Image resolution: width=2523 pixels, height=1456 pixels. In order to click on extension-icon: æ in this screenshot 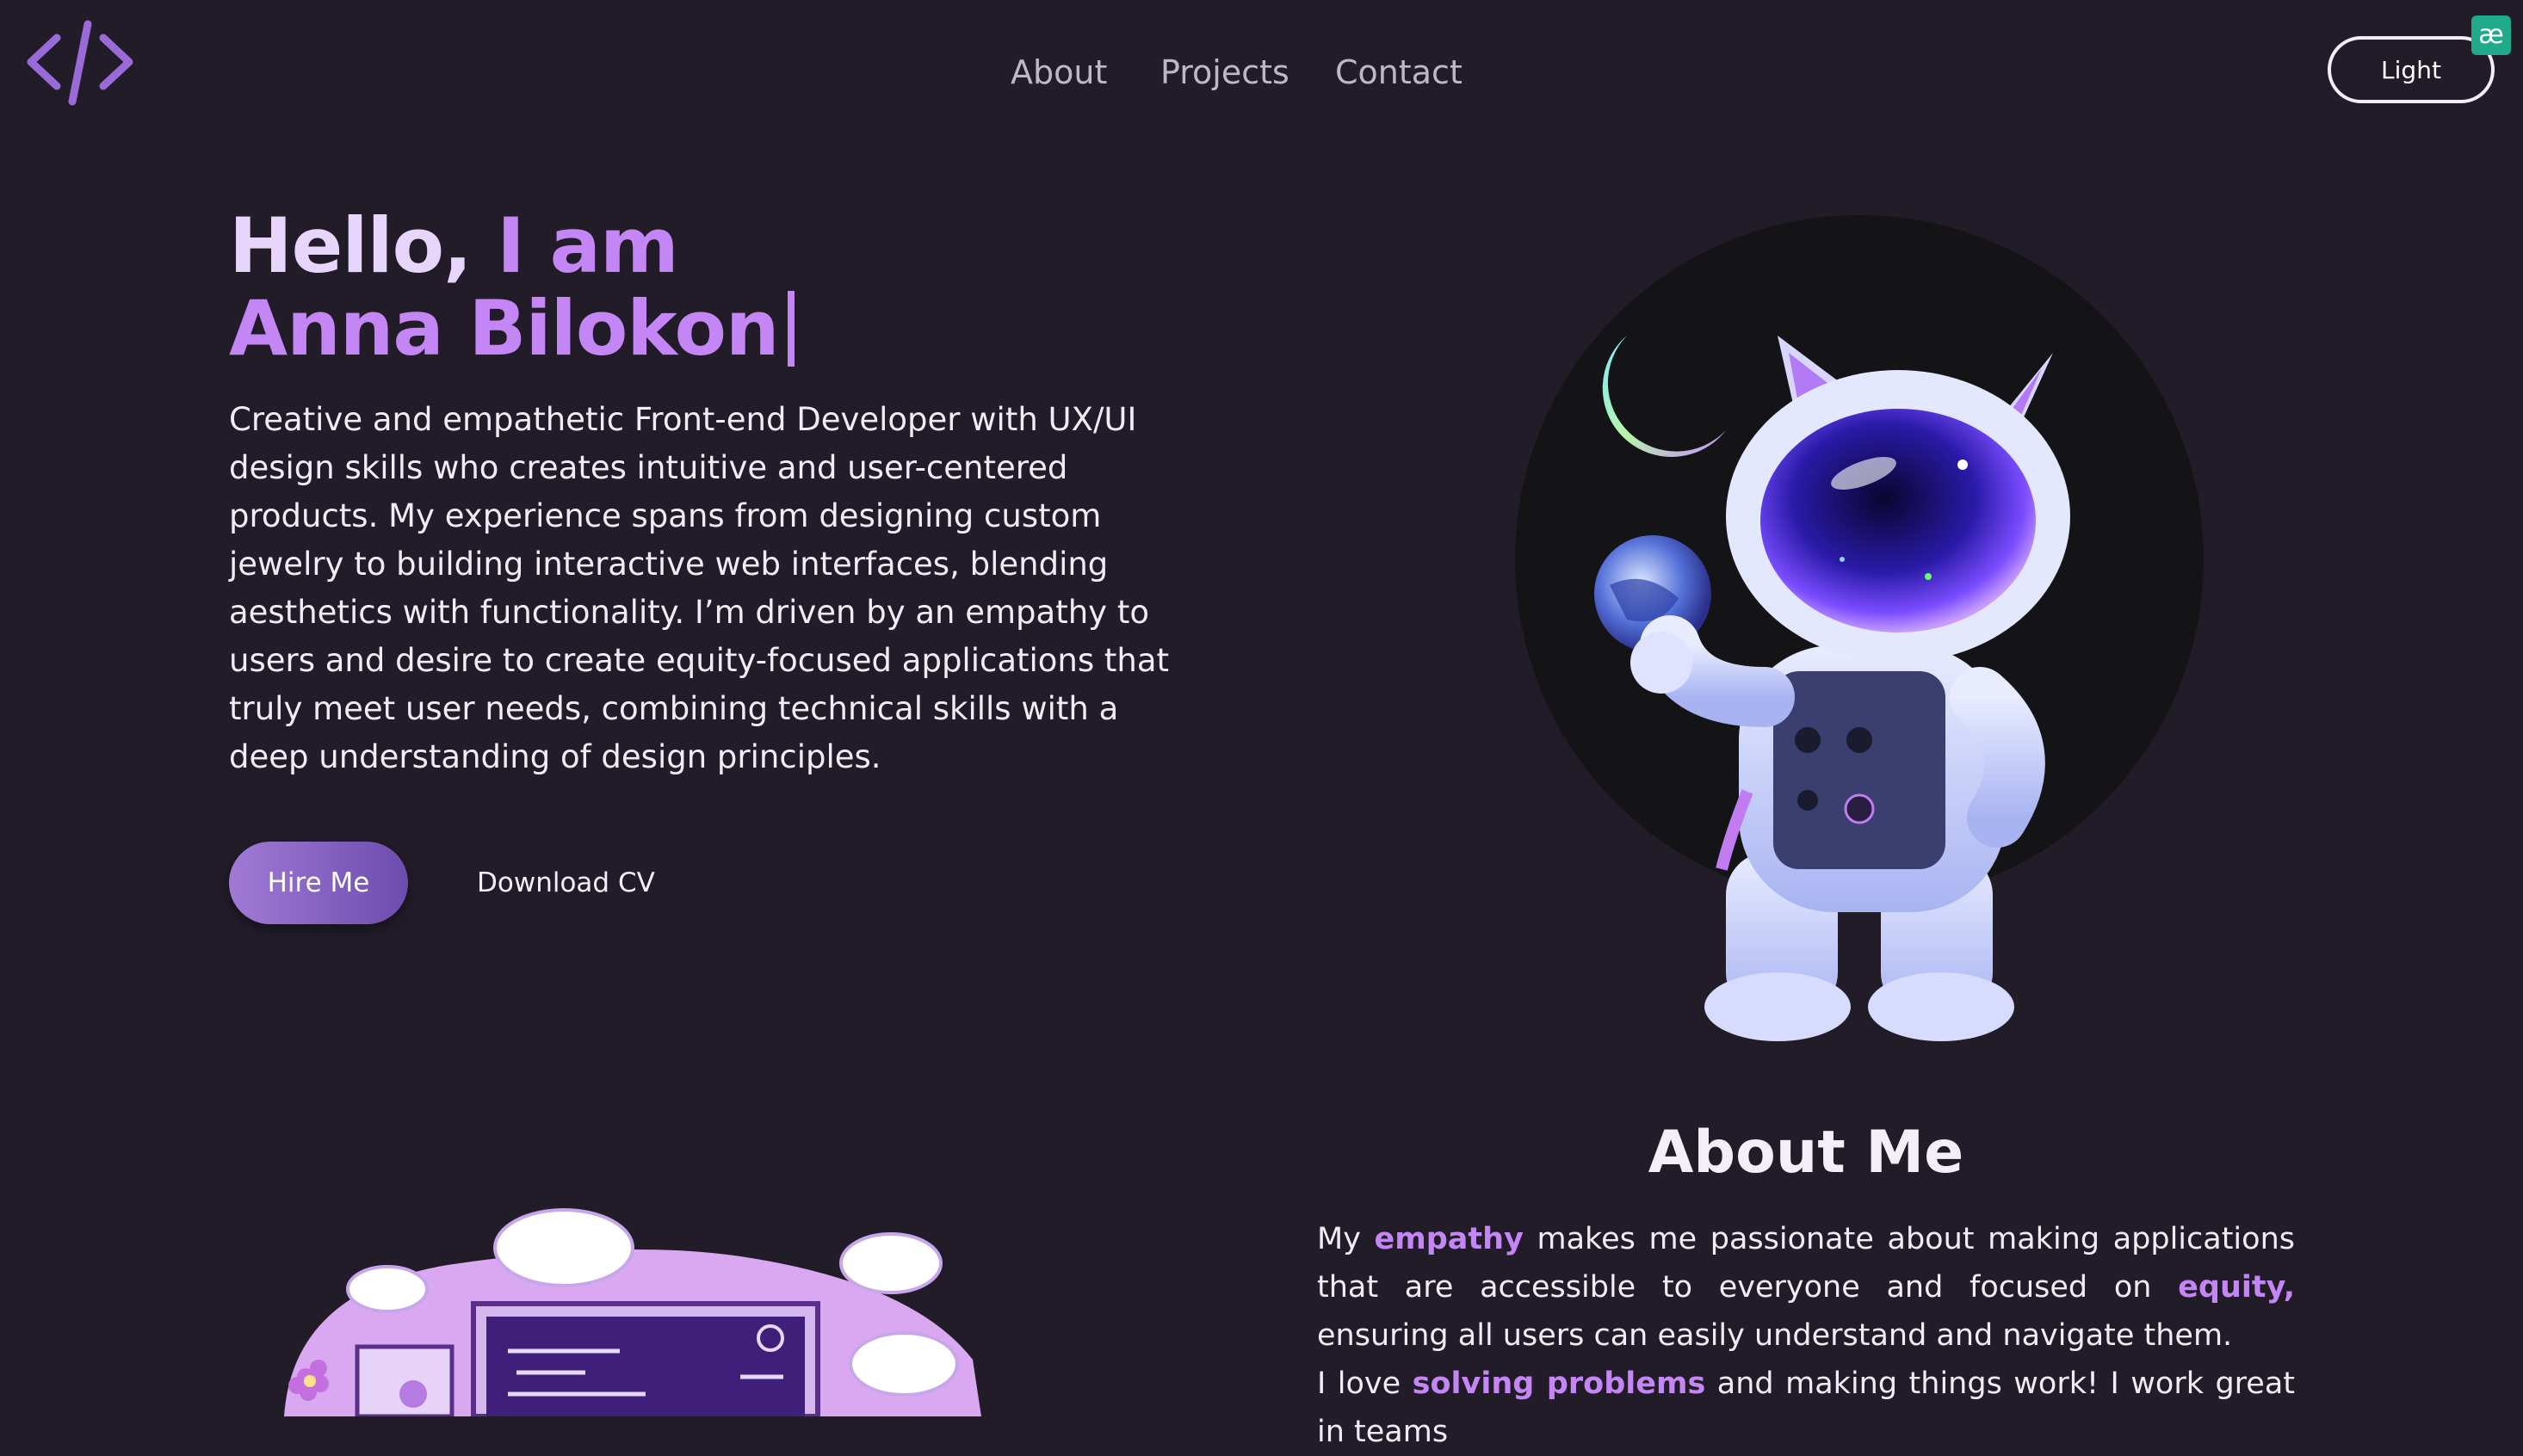, I will do `click(2491, 35)`.